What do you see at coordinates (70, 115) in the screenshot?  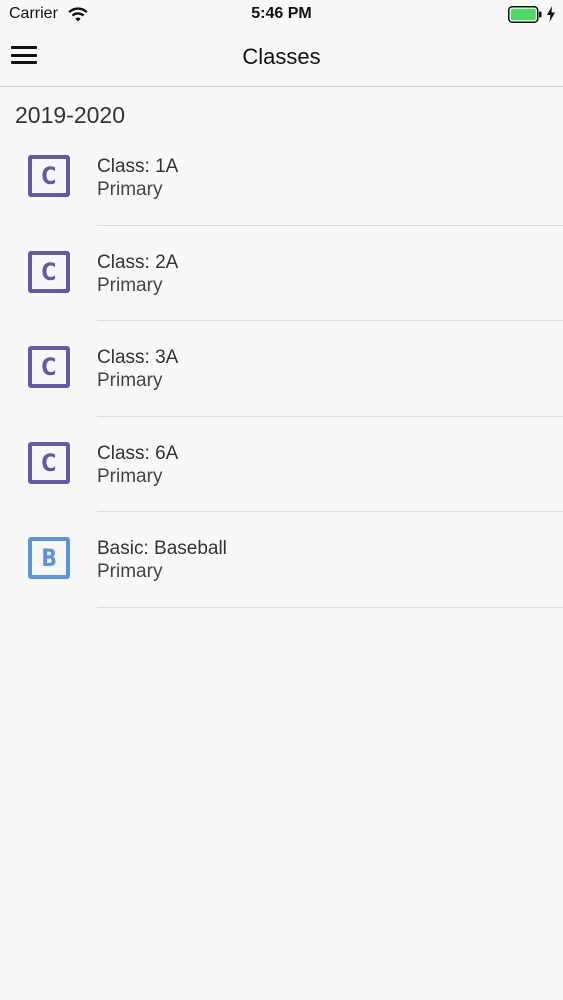 I see `section-header-year: 2019-2020` at bounding box center [70, 115].